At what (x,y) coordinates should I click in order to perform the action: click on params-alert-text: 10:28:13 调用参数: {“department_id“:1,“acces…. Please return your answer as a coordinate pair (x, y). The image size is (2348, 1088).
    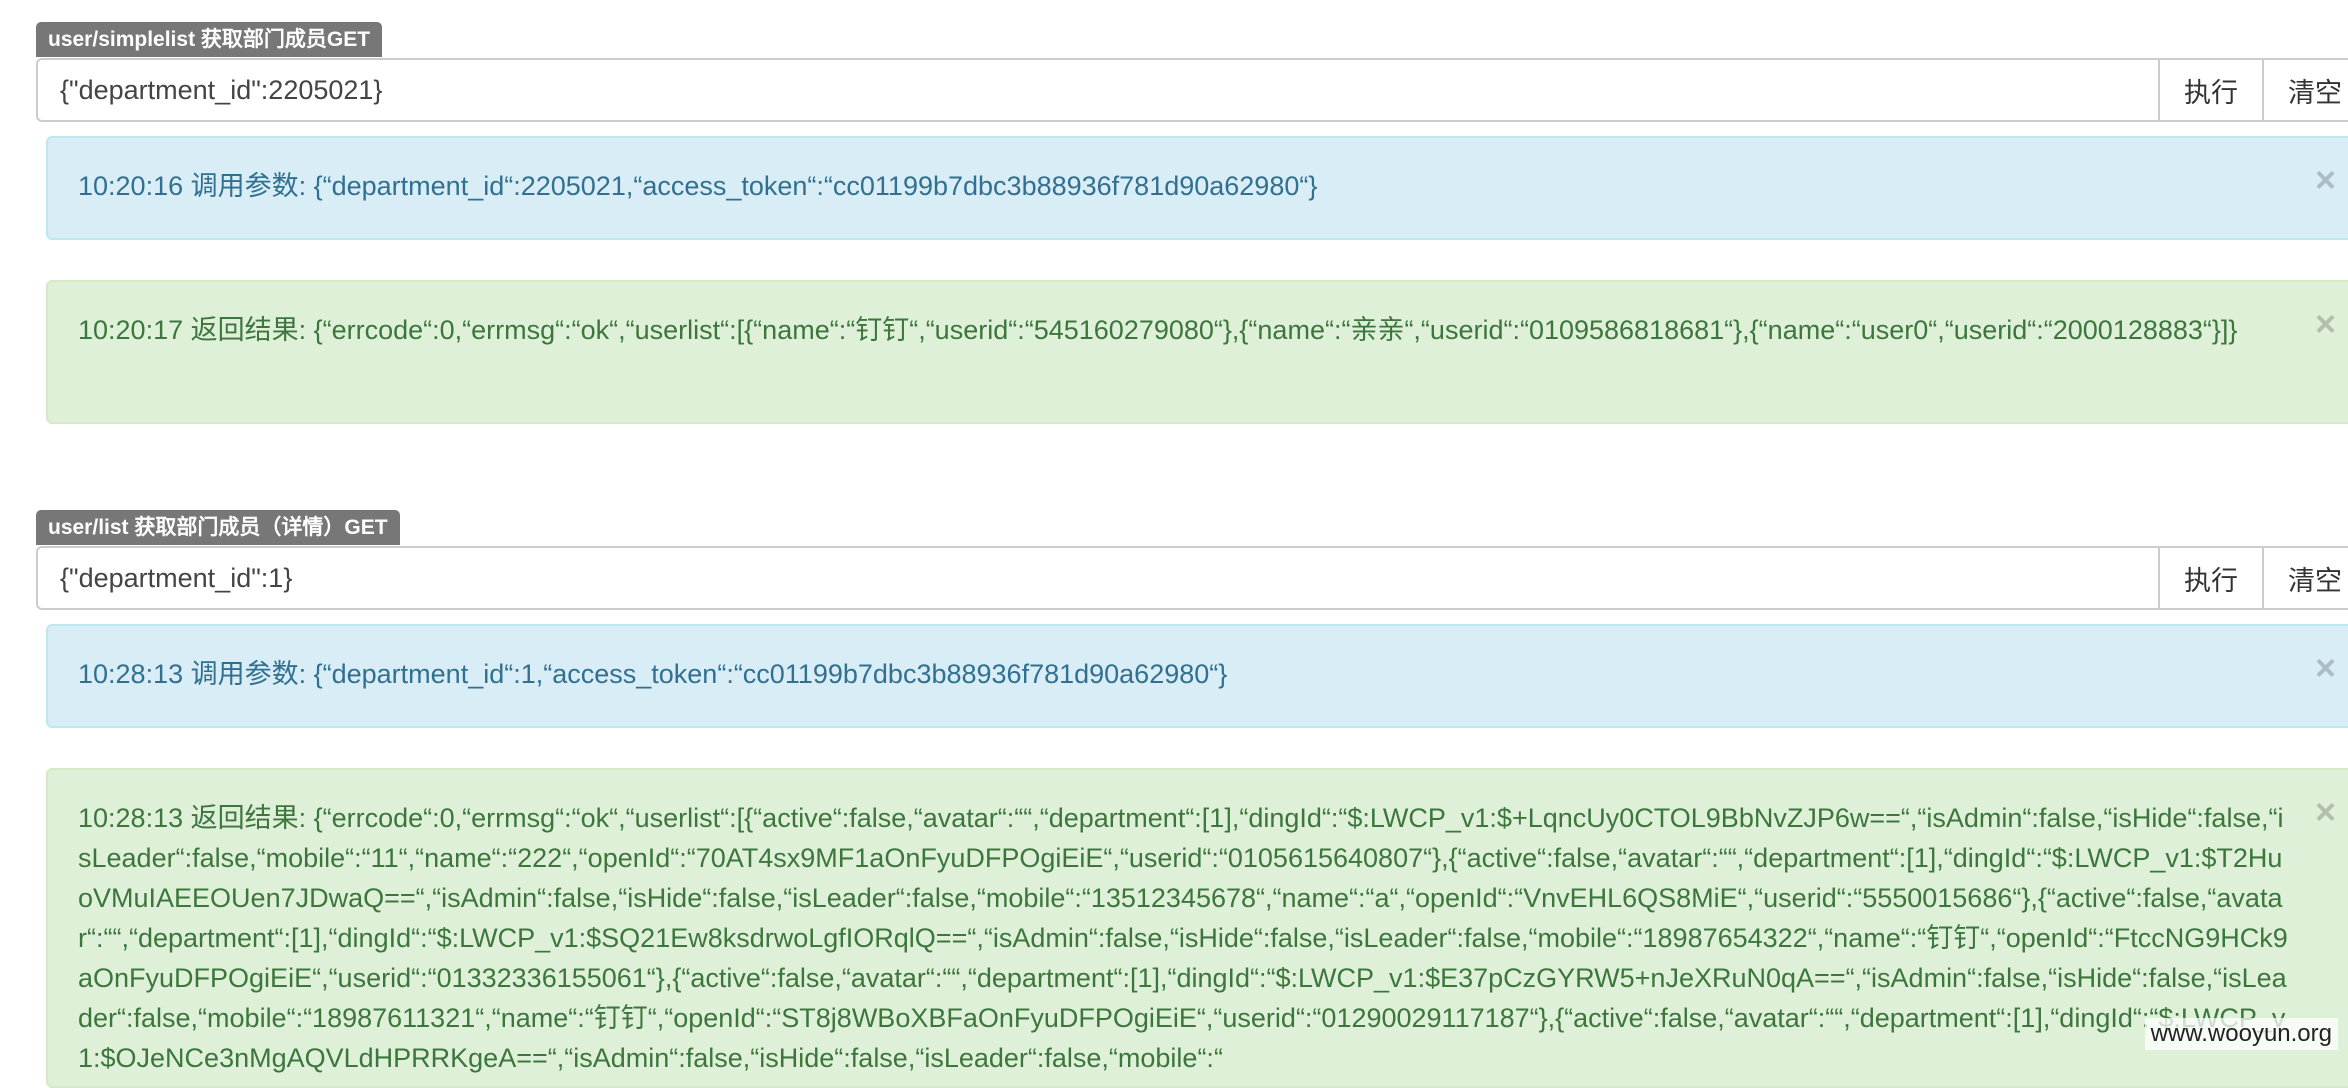
    Looking at the image, I should click on (653, 674).